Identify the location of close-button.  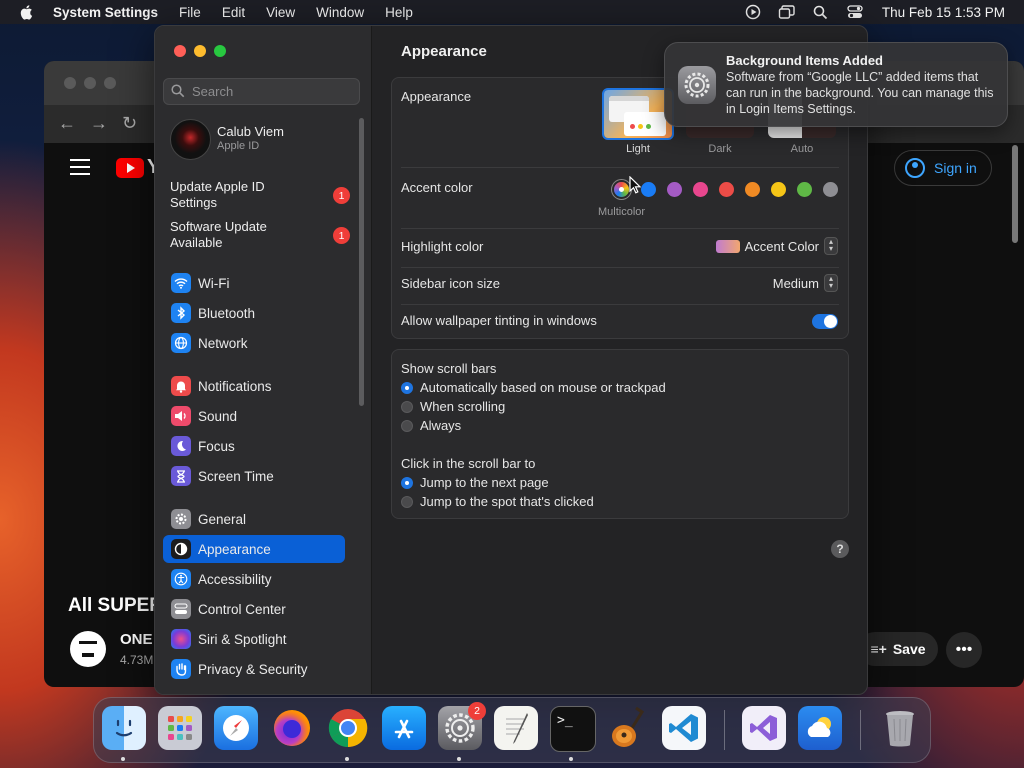
(180, 51).